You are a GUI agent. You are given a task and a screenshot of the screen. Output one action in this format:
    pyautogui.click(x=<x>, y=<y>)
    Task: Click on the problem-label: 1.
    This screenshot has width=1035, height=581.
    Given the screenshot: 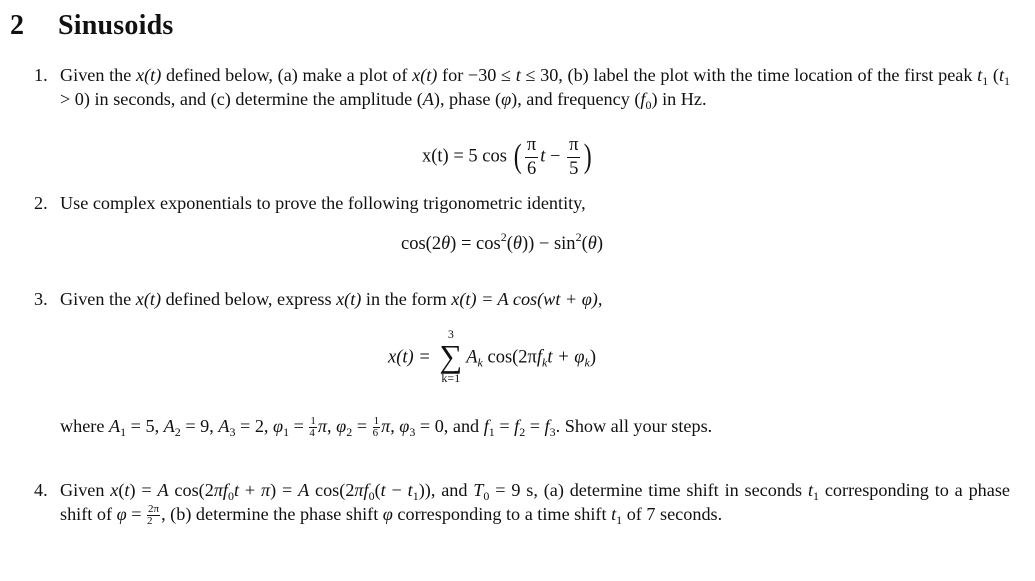 What is the action you would take?
    pyautogui.click(x=41, y=75)
    